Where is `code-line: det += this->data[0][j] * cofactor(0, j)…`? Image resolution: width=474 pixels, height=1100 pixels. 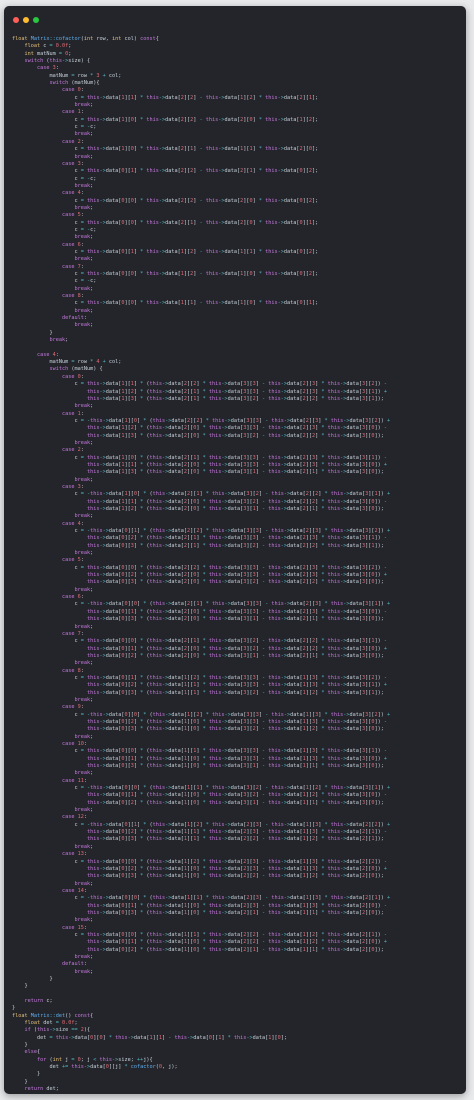
code-line: det += this->data[0][j] * cofactor(0, j)… is located at coordinates (113, 1067).